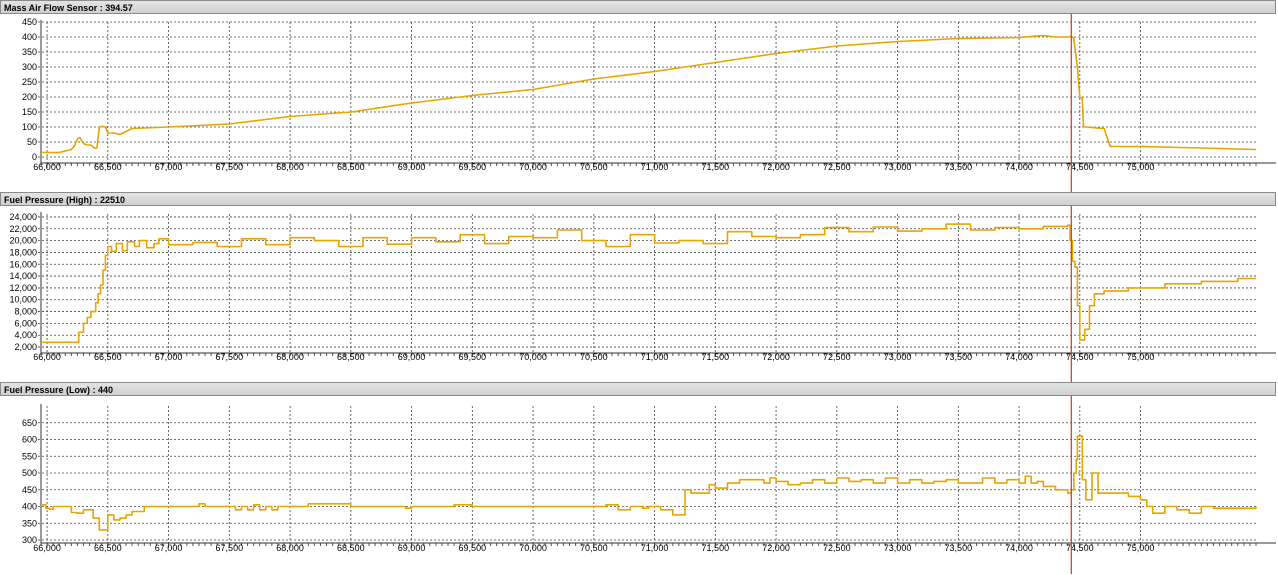 The height and width of the screenshot is (575, 1278). What do you see at coordinates (290, 548) in the screenshot?
I see `x-tick-label: 68,000` at bounding box center [290, 548].